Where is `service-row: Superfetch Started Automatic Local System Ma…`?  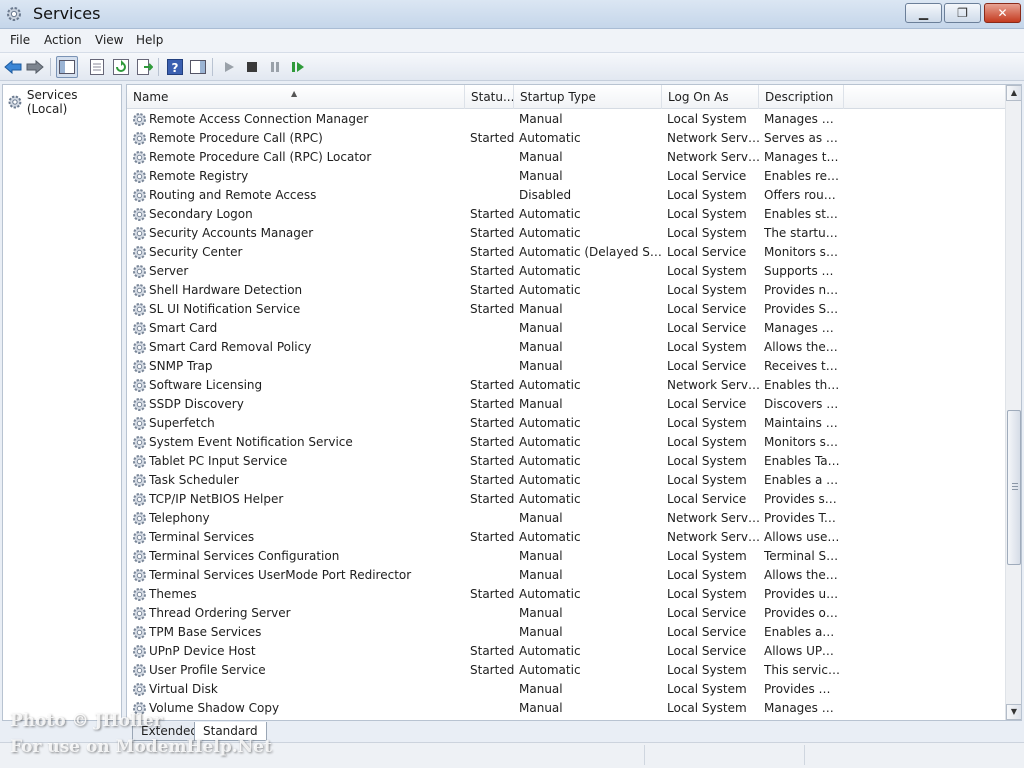 service-row: Superfetch Started Automatic Local System Ma… is located at coordinates (566, 423).